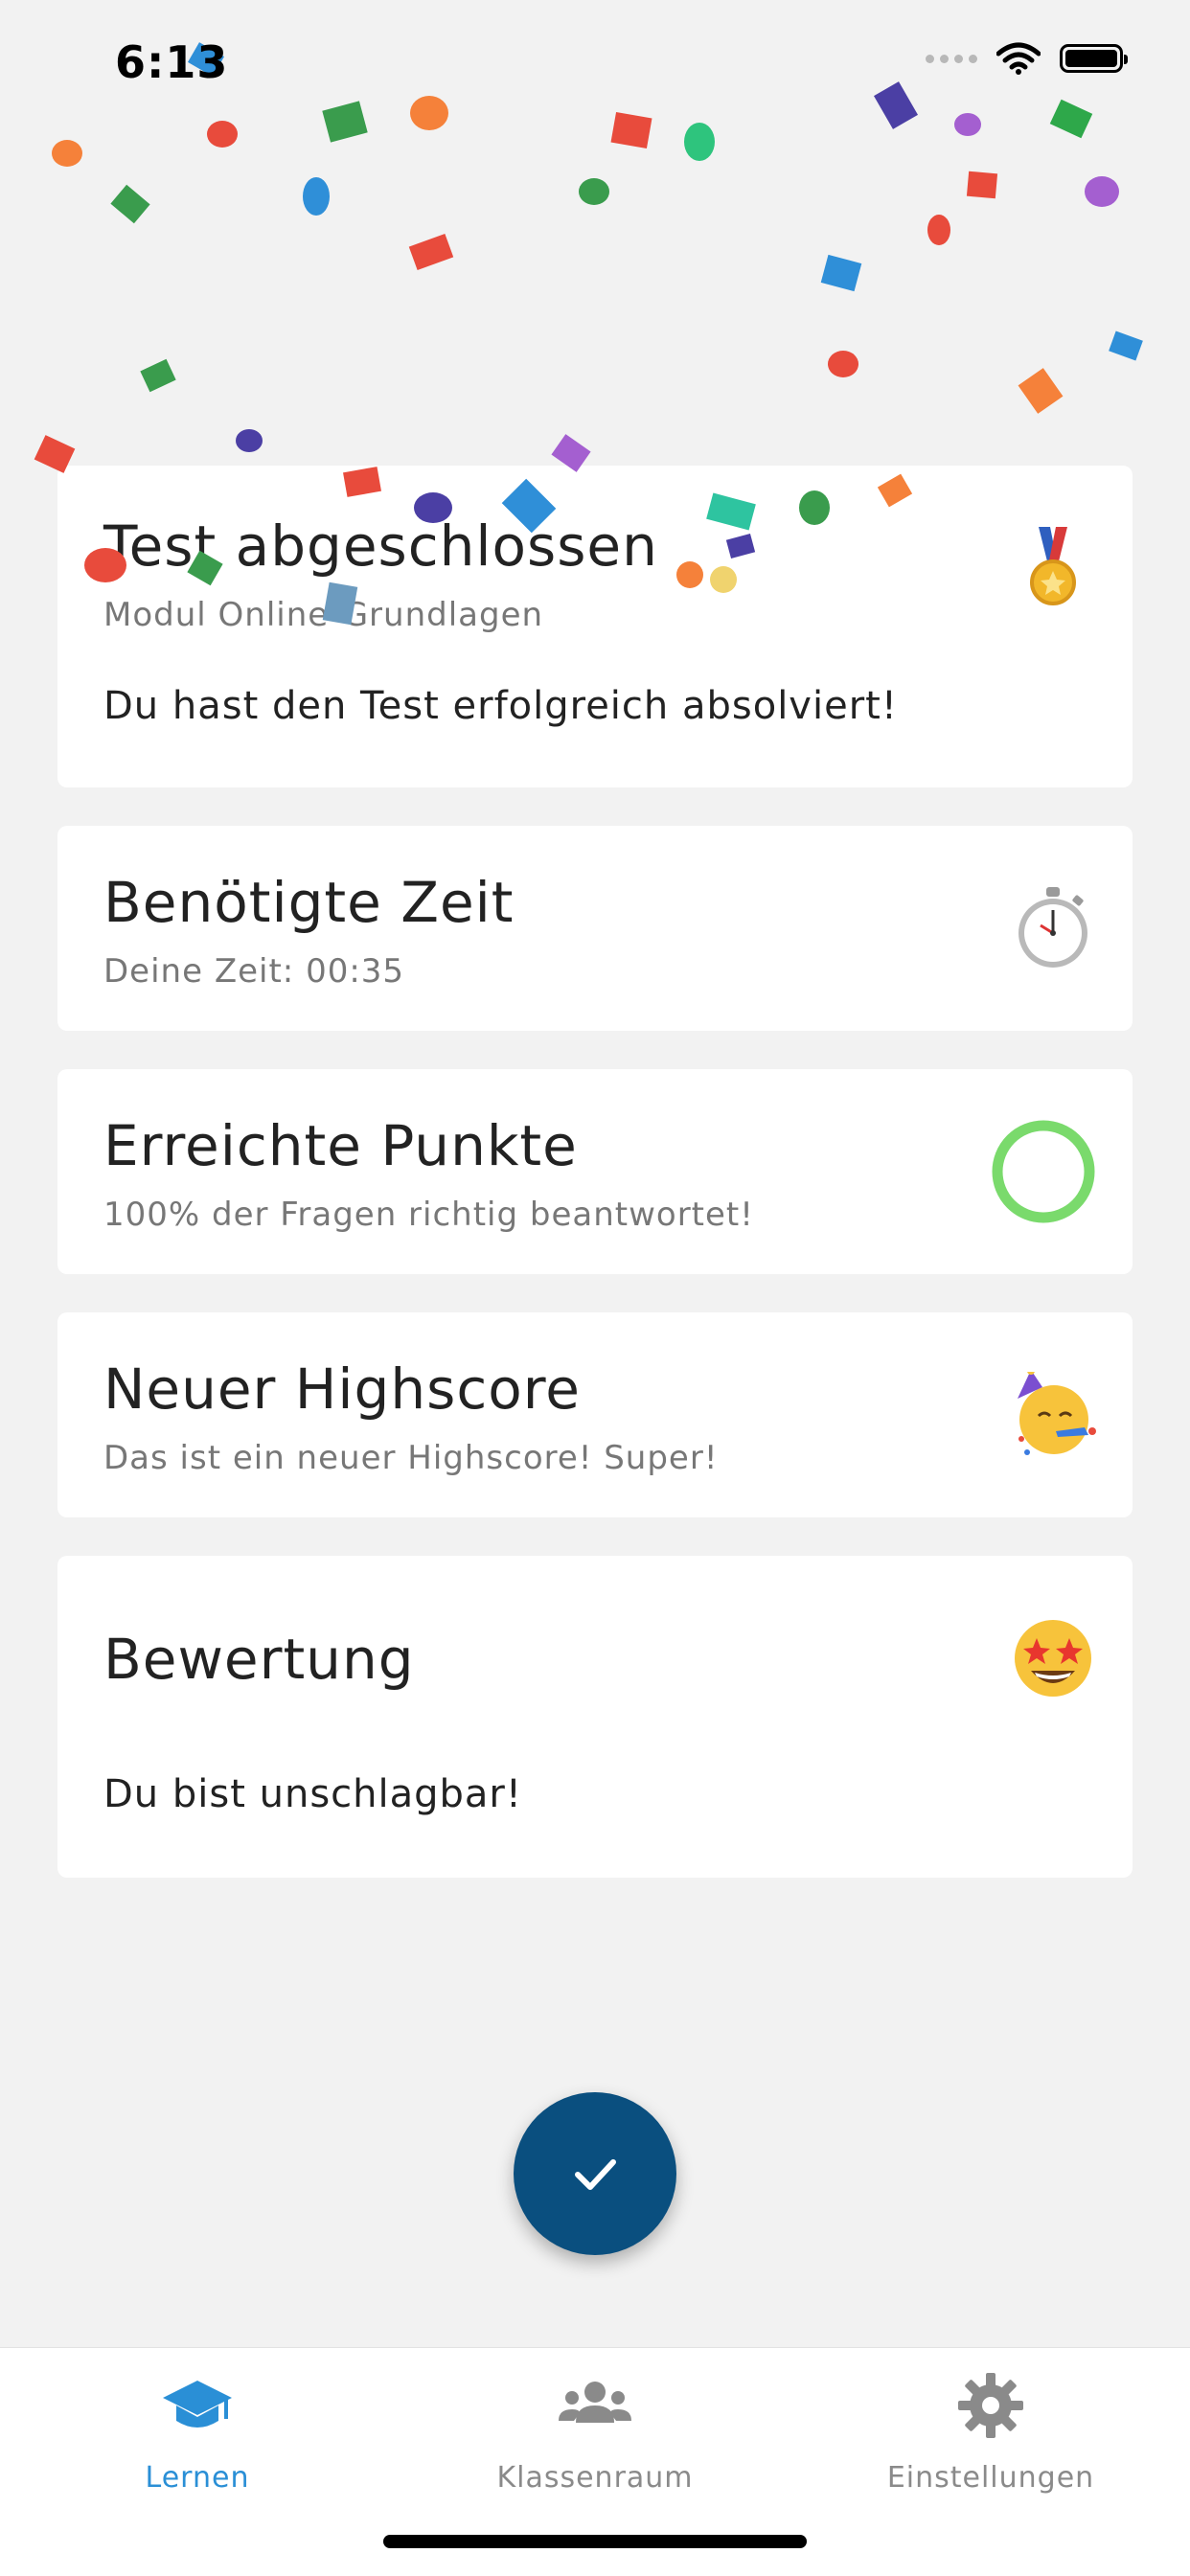 This screenshot has width=1190, height=2576. Describe the element at coordinates (595, 928) in the screenshot. I see `card-time-needed: Benötigte Zeit Deine Zeit: 00:35` at that location.